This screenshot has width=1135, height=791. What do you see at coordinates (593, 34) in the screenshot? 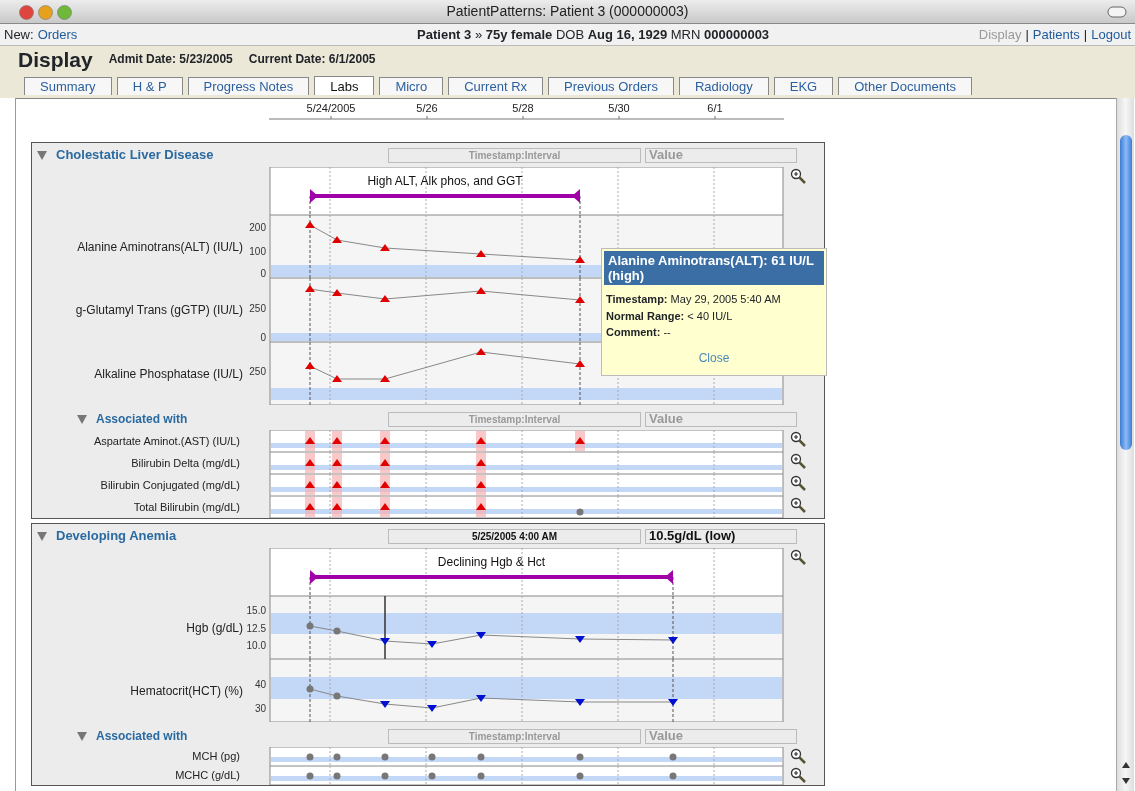
I see `patient-info: Patient 3 » 75y female DOB Aug 16, 1929 MRN 000000003` at bounding box center [593, 34].